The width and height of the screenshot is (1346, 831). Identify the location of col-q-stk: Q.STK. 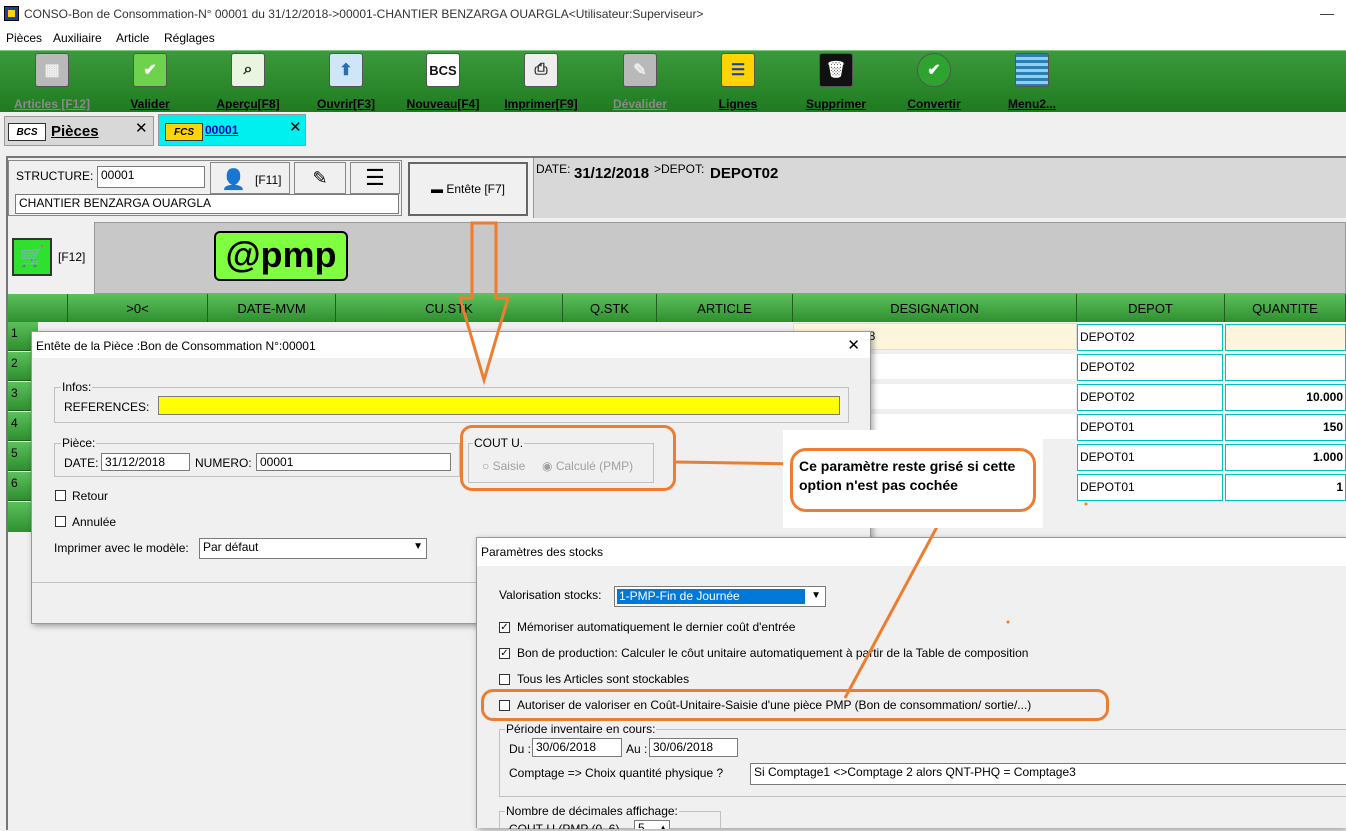
(610, 308).